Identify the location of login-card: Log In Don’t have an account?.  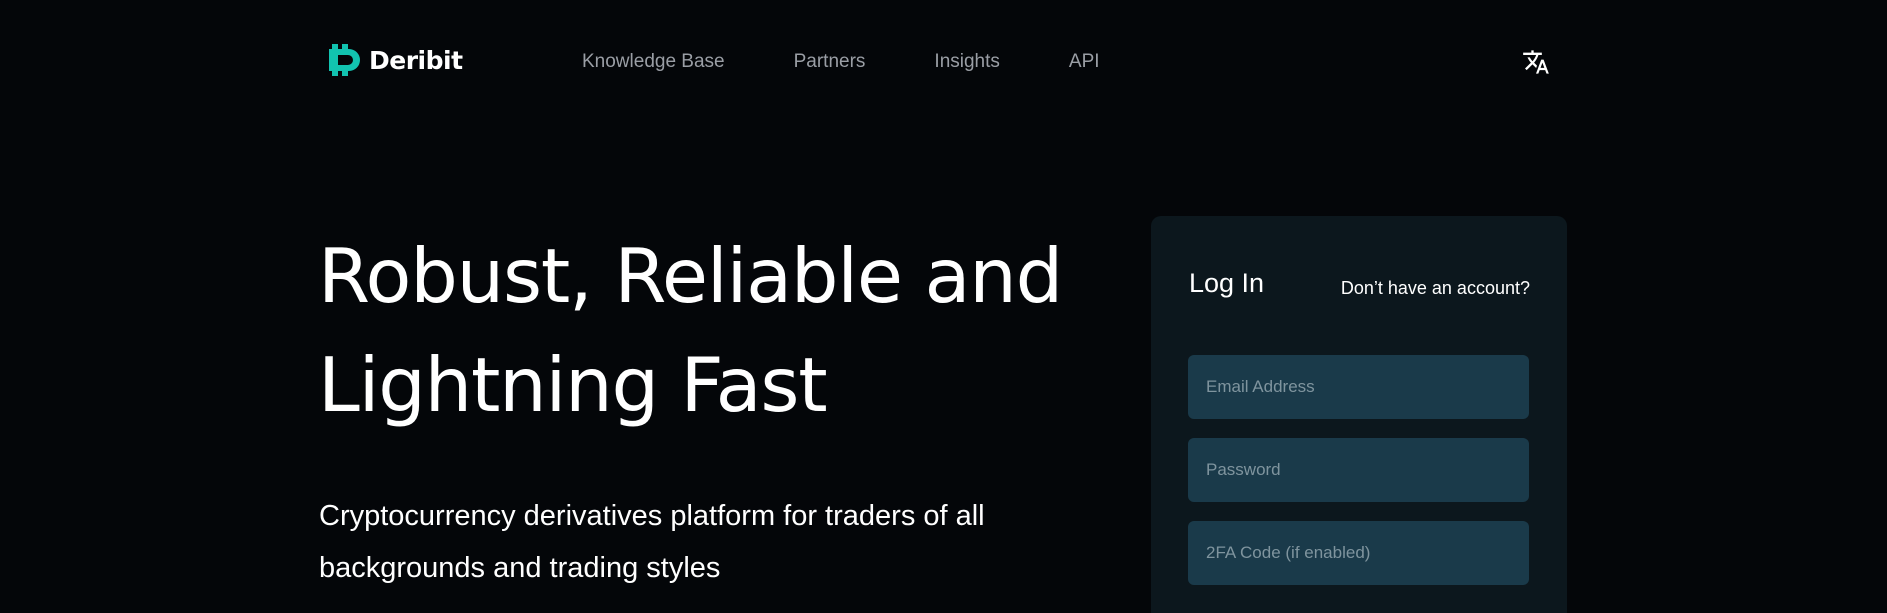
(1359, 414).